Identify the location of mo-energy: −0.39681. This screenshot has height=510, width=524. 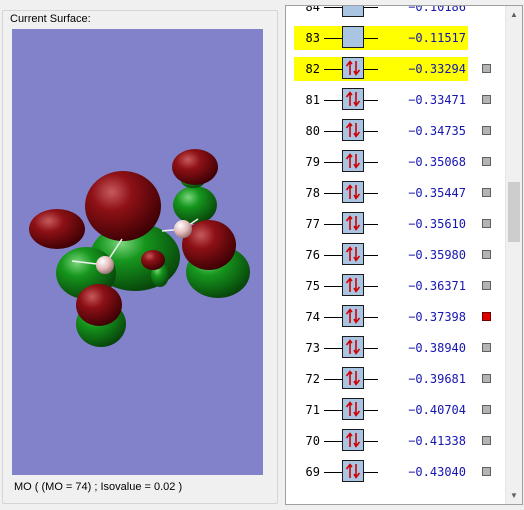
(437, 379).